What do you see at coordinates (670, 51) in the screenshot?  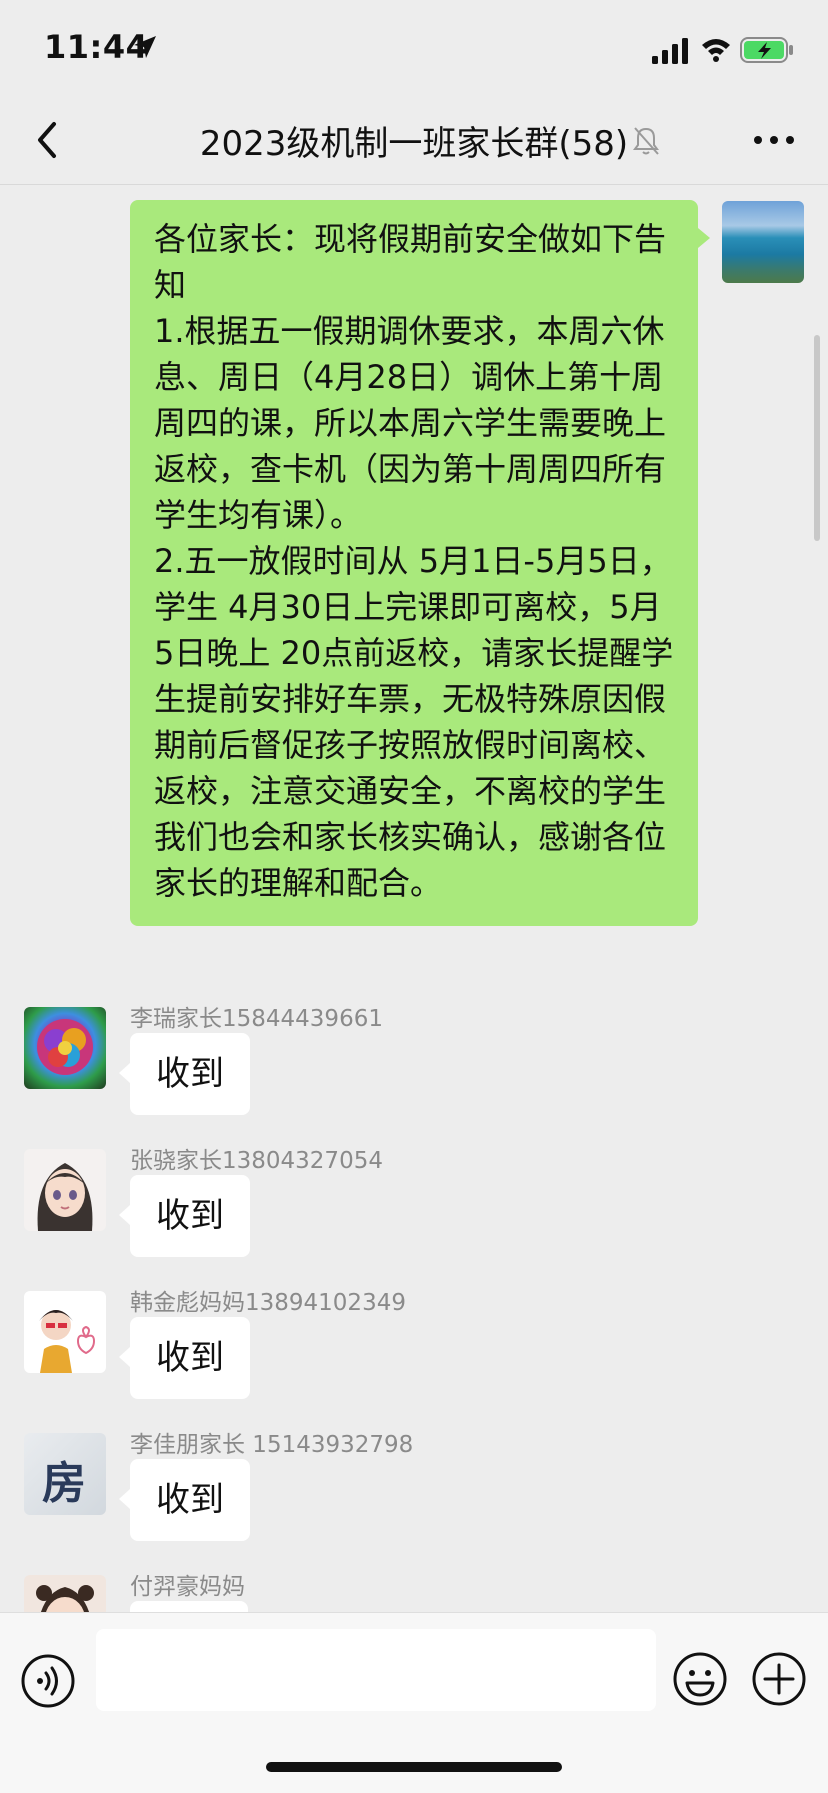 I see `signal-icon` at bounding box center [670, 51].